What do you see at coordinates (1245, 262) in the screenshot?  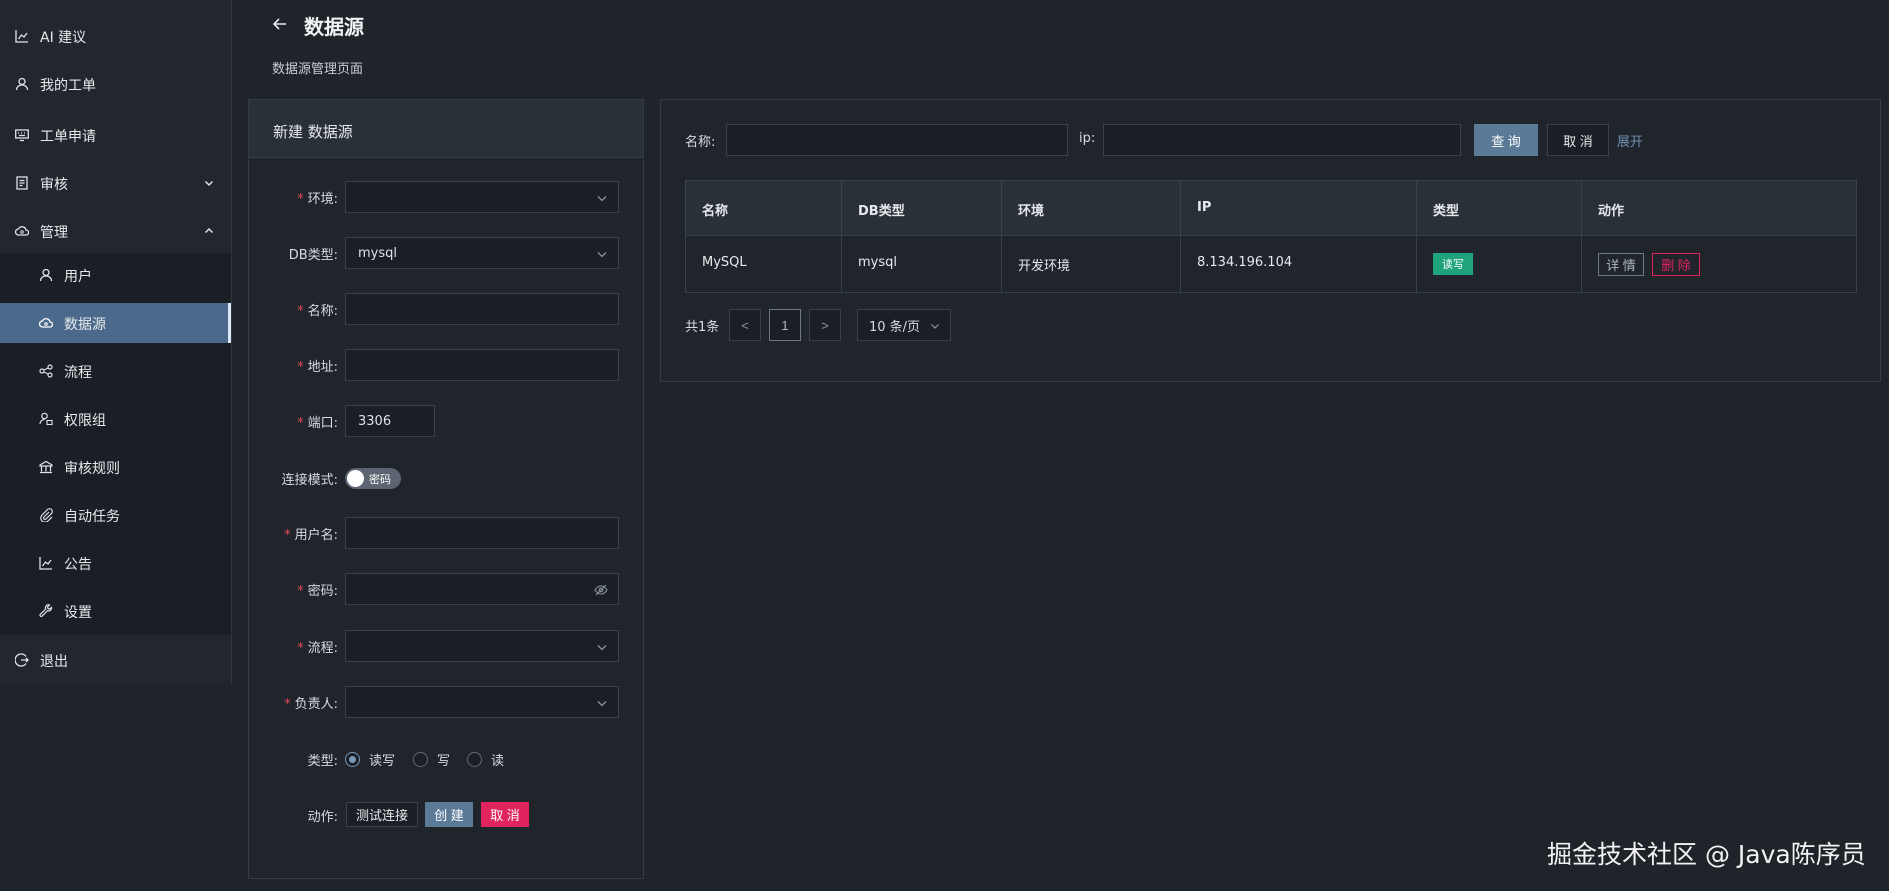 I see `cell-ip: 8.134.196.104` at bounding box center [1245, 262].